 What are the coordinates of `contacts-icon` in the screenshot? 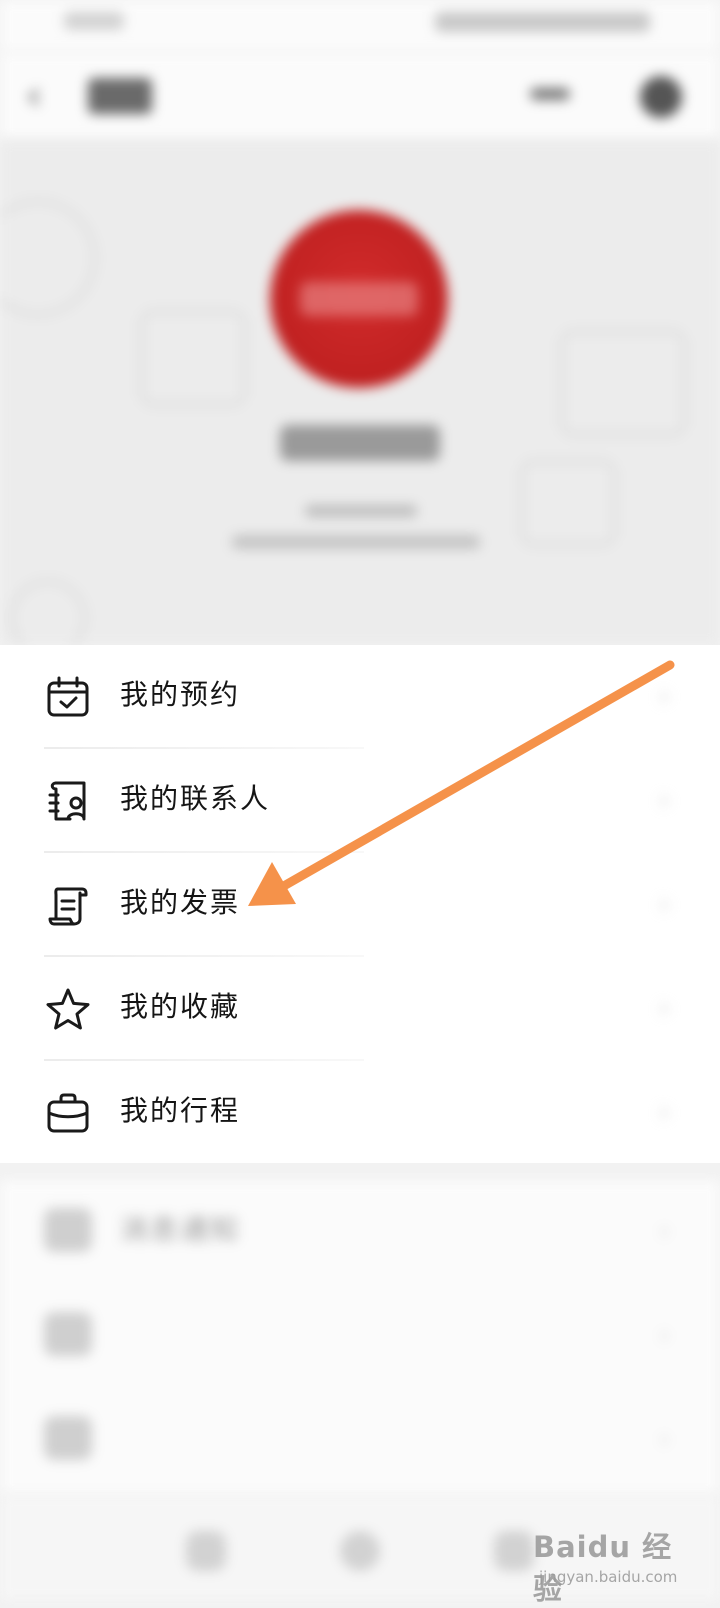 It's located at (68, 801).